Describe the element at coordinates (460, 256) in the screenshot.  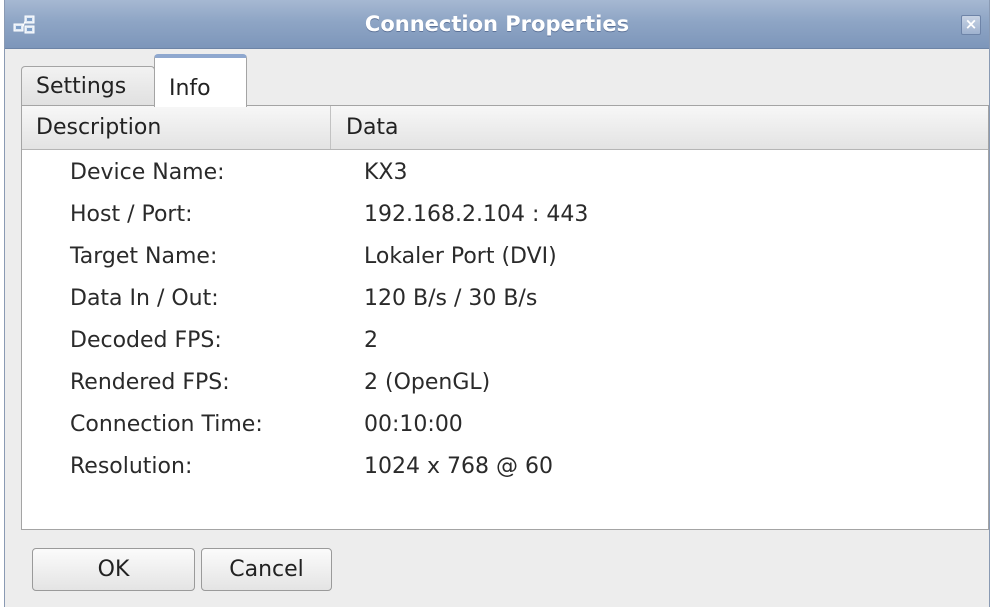
I see `row-data: Lokaler Port (DVI)` at that location.